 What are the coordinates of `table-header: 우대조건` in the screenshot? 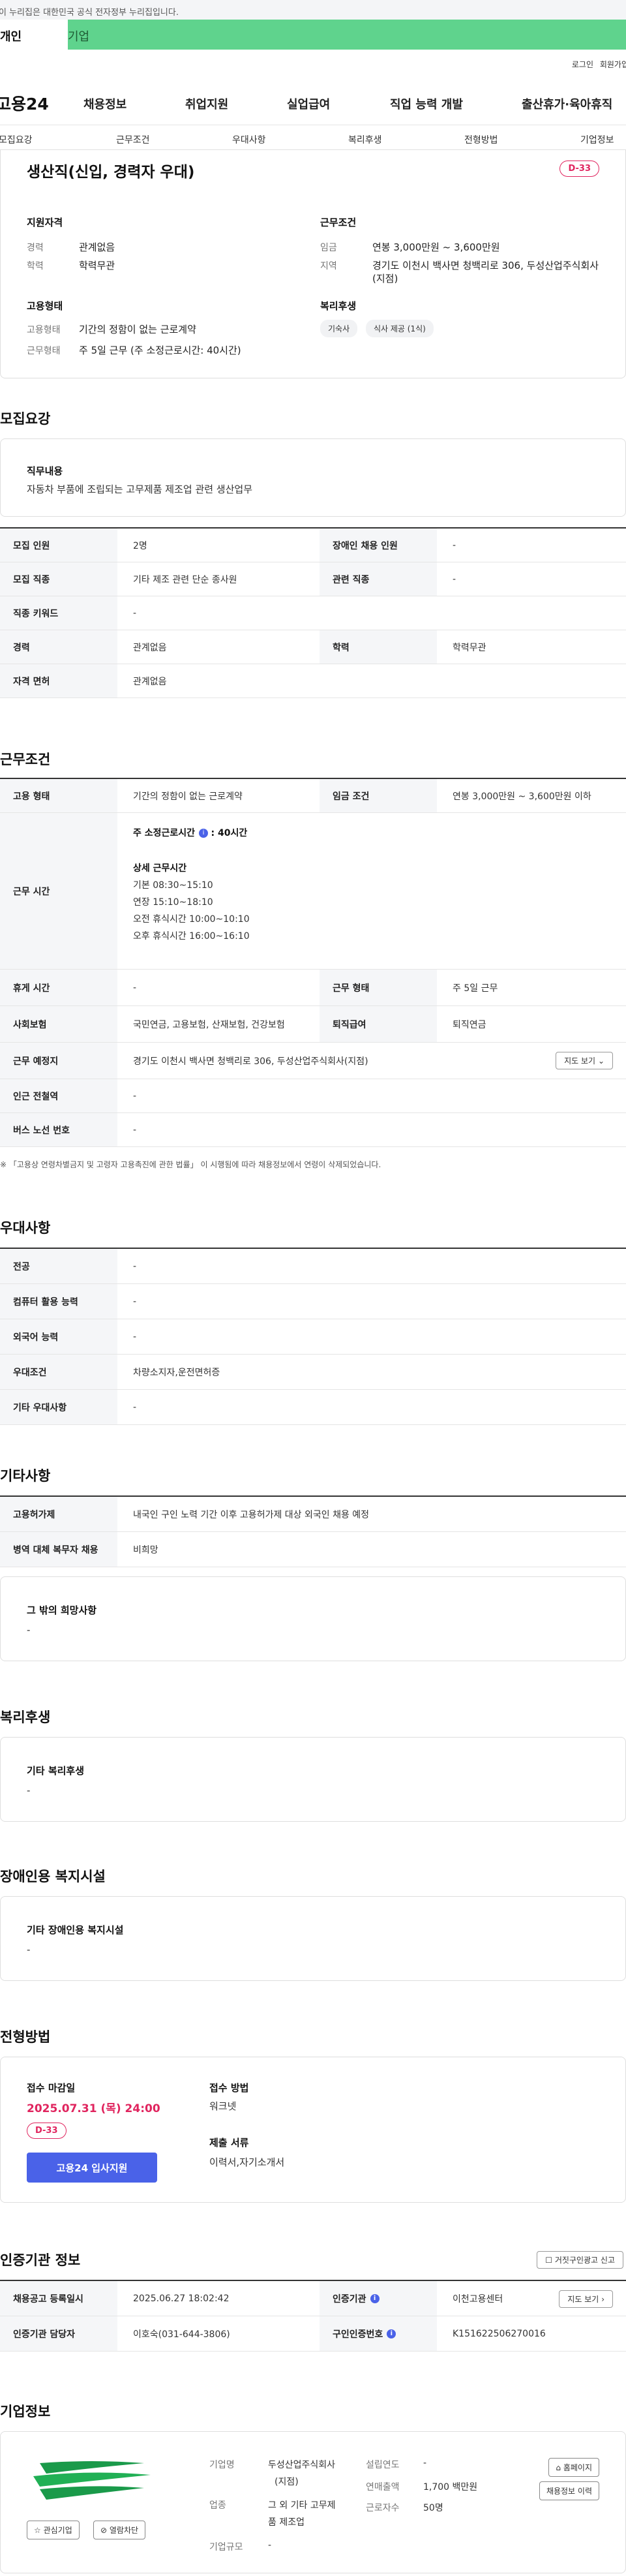 It's located at (58, 1372).